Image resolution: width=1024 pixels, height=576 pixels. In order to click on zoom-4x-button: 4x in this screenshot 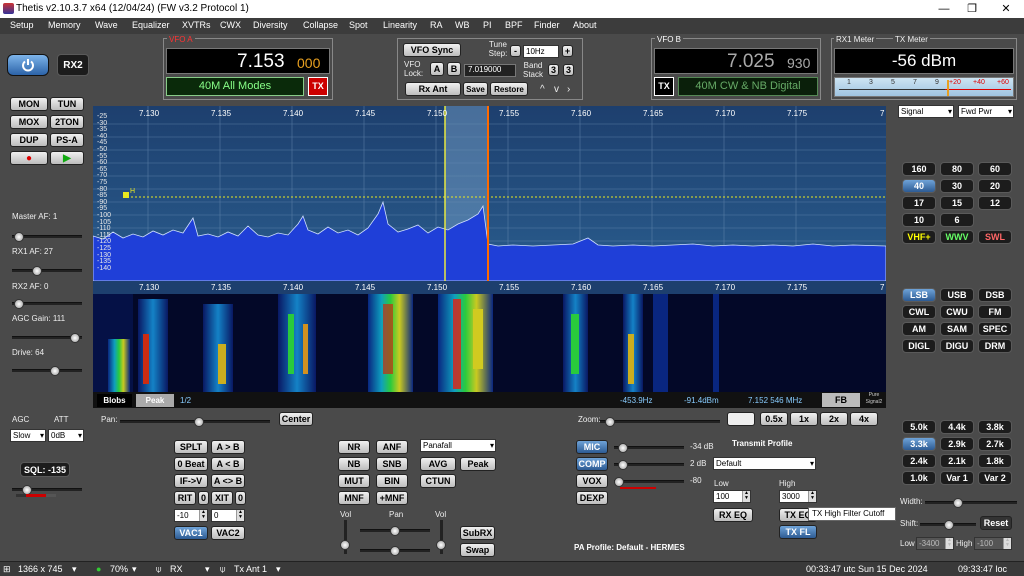, I will do `click(864, 419)`.